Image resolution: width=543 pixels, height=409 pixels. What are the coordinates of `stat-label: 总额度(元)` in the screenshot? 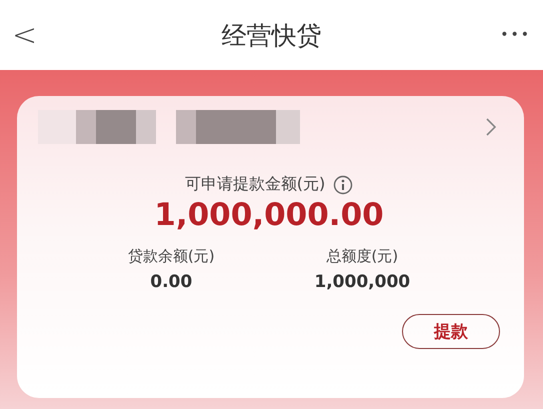 It's located at (362, 256).